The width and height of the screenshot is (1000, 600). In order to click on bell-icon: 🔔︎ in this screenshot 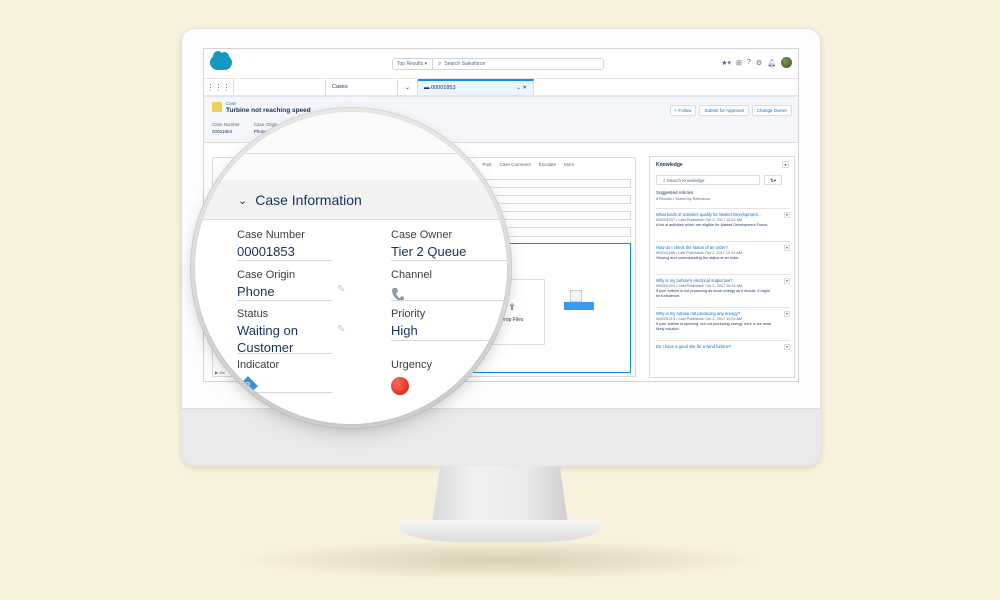, I will do `click(771, 63)`.